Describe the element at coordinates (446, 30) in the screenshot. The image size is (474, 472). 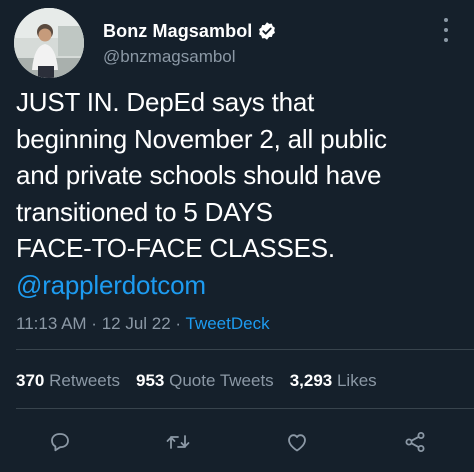
I see `more-options-icon` at that location.